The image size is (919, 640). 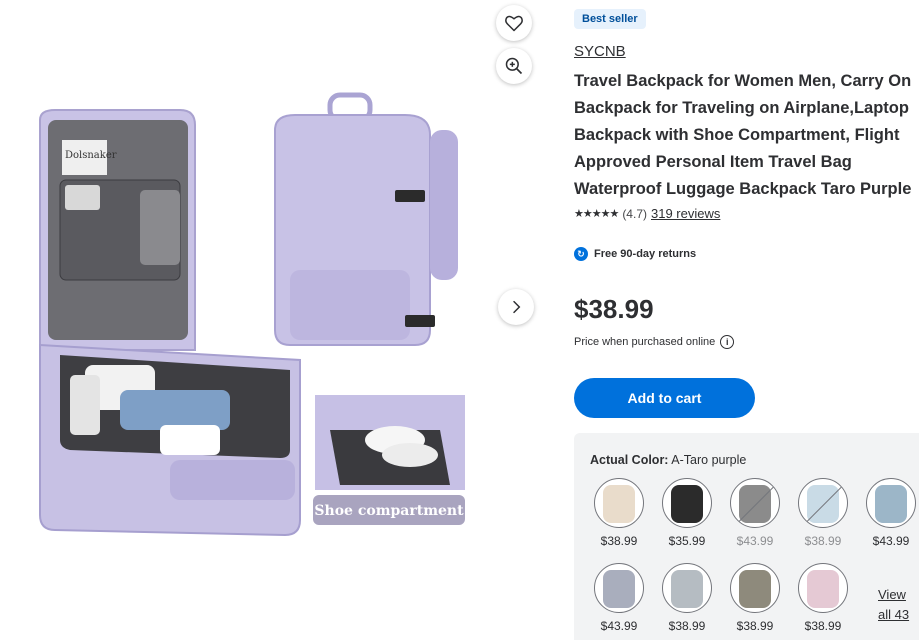 What do you see at coordinates (709, 460) in the screenshot?
I see `variant-label-value: A-Taro purple` at bounding box center [709, 460].